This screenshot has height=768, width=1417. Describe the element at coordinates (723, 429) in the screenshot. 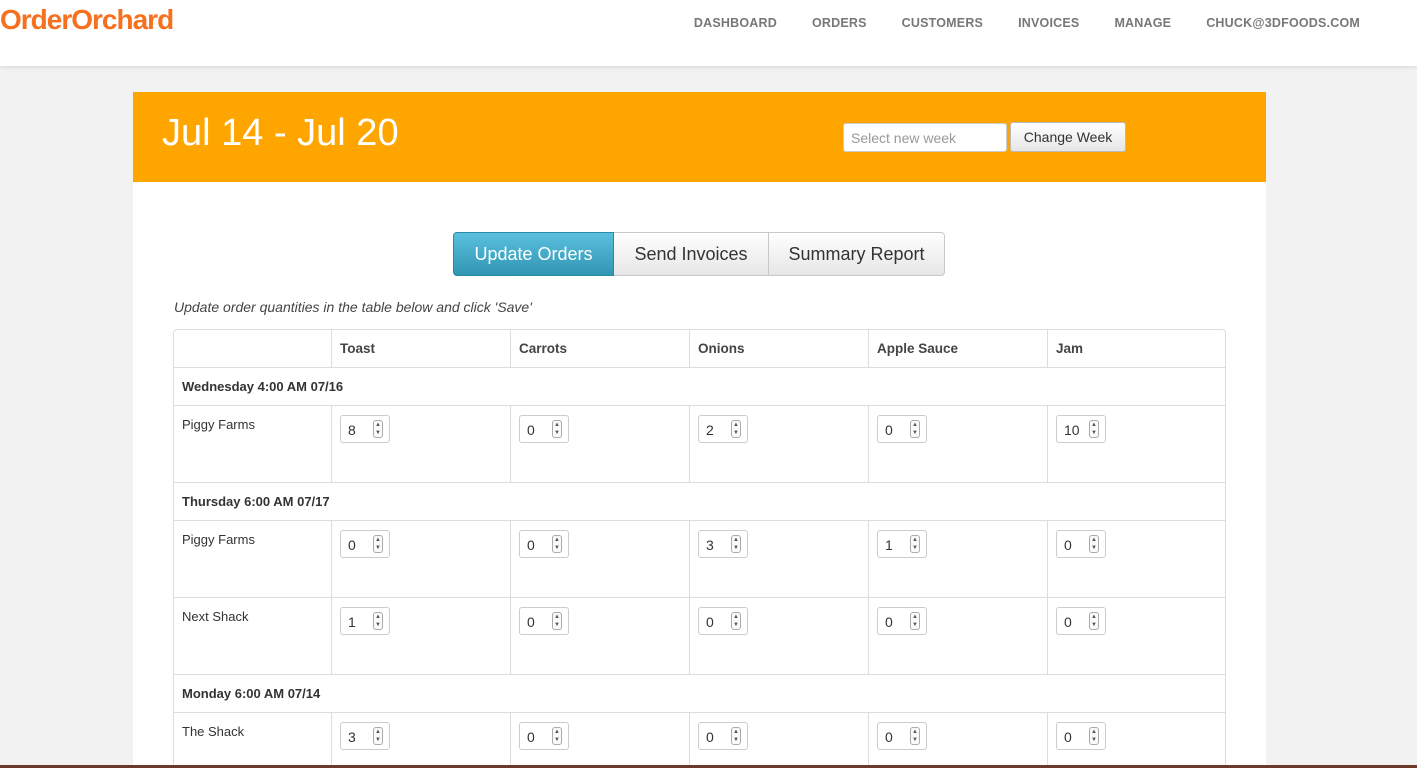

I see `quantity-stepper: 2 ▲ ▼` at that location.